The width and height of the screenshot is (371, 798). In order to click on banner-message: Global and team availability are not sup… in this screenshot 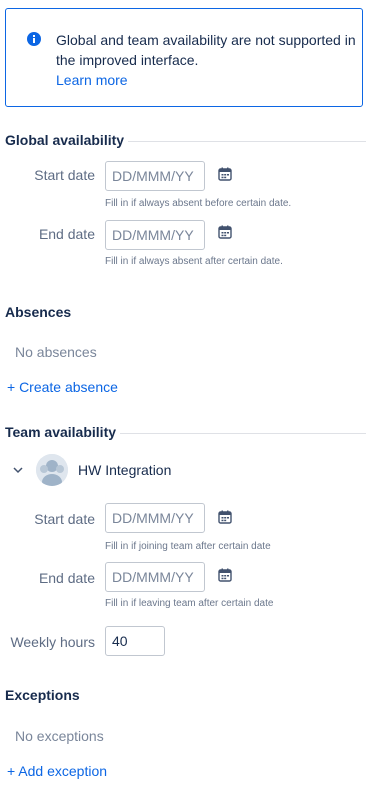, I will do `click(206, 60)`.